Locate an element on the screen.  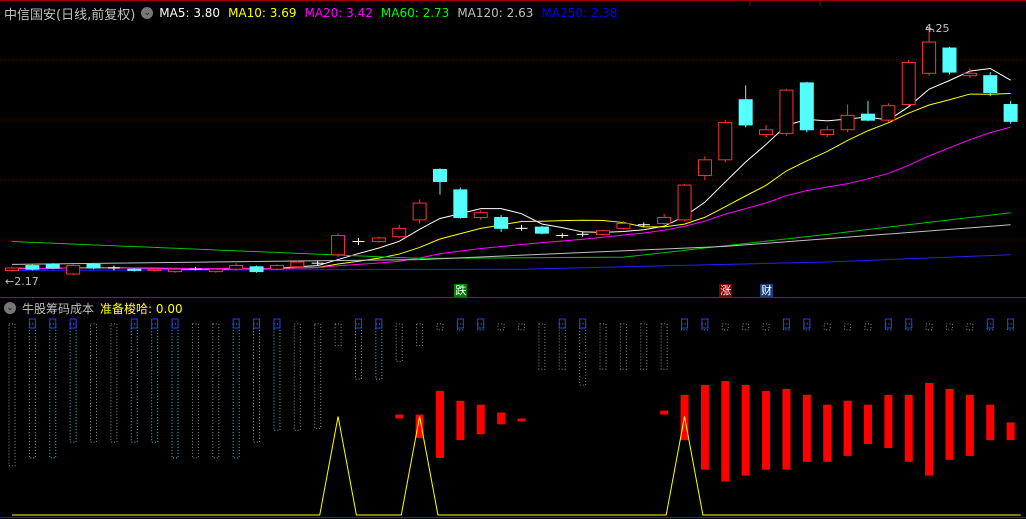
event-marker: 财 is located at coordinates (767, 290).